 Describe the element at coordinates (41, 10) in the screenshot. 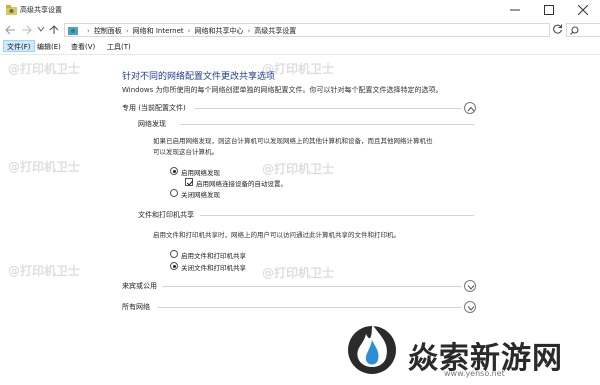

I see `window-title: 高级共享设置` at that location.